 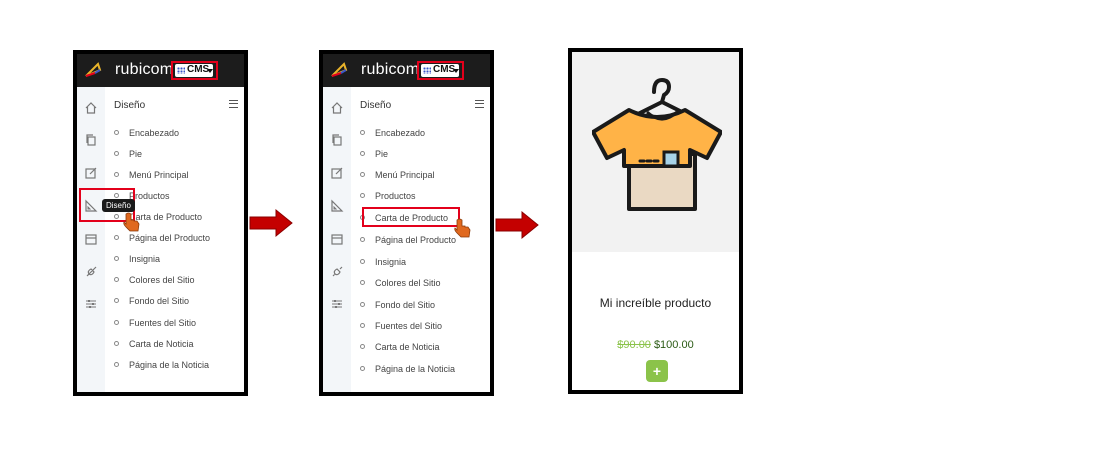 I want to click on menu-item-label: Página de la Noticia, so click(x=415, y=369).